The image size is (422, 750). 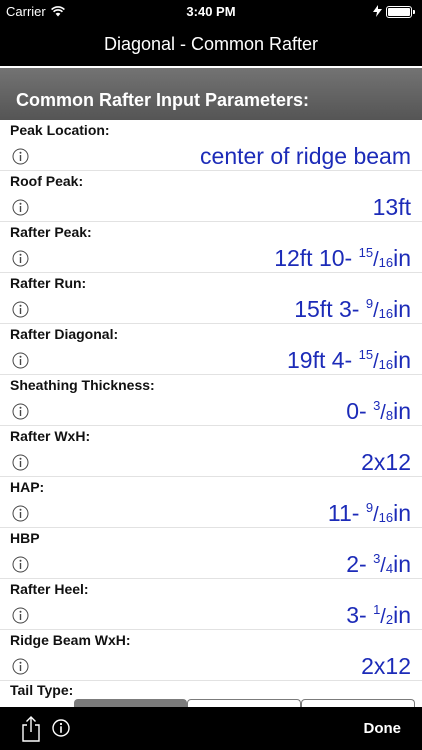 I want to click on parameter-row-rafter-wxh: Rafter WxH: 2x12, so click(x=211, y=451).